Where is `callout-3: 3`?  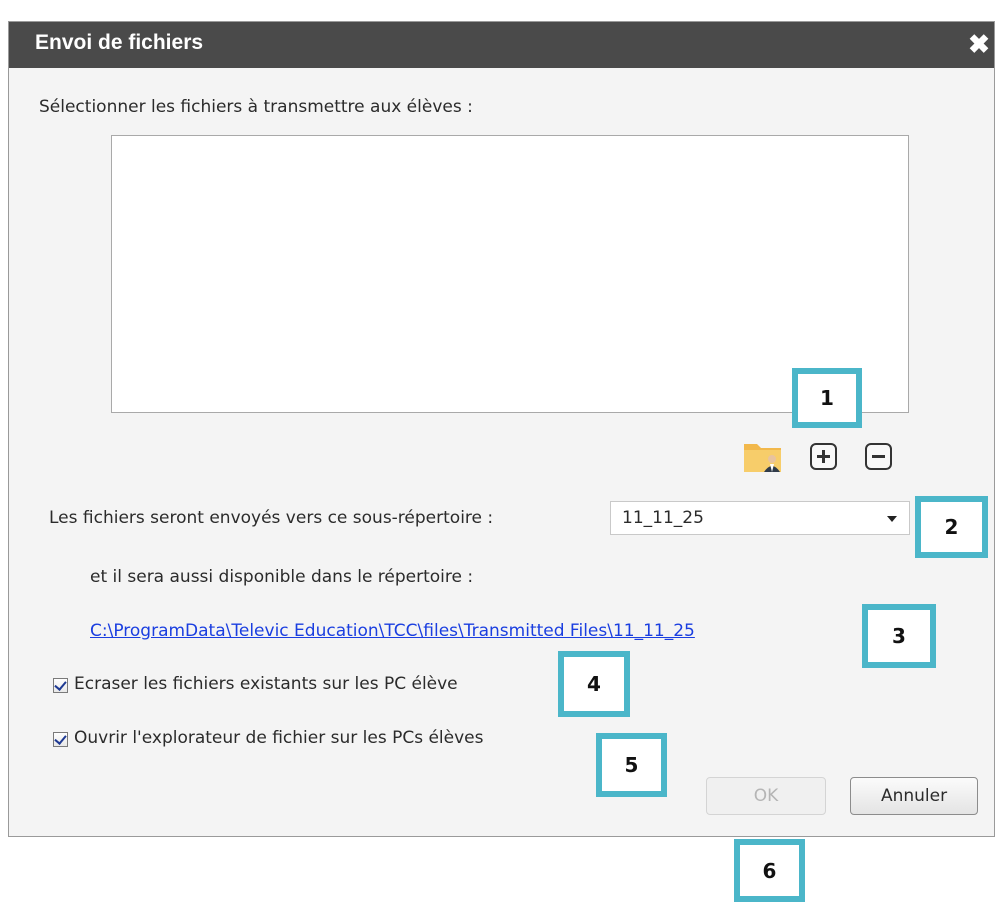 callout-3: 3 is located at coordinates (899, 636).